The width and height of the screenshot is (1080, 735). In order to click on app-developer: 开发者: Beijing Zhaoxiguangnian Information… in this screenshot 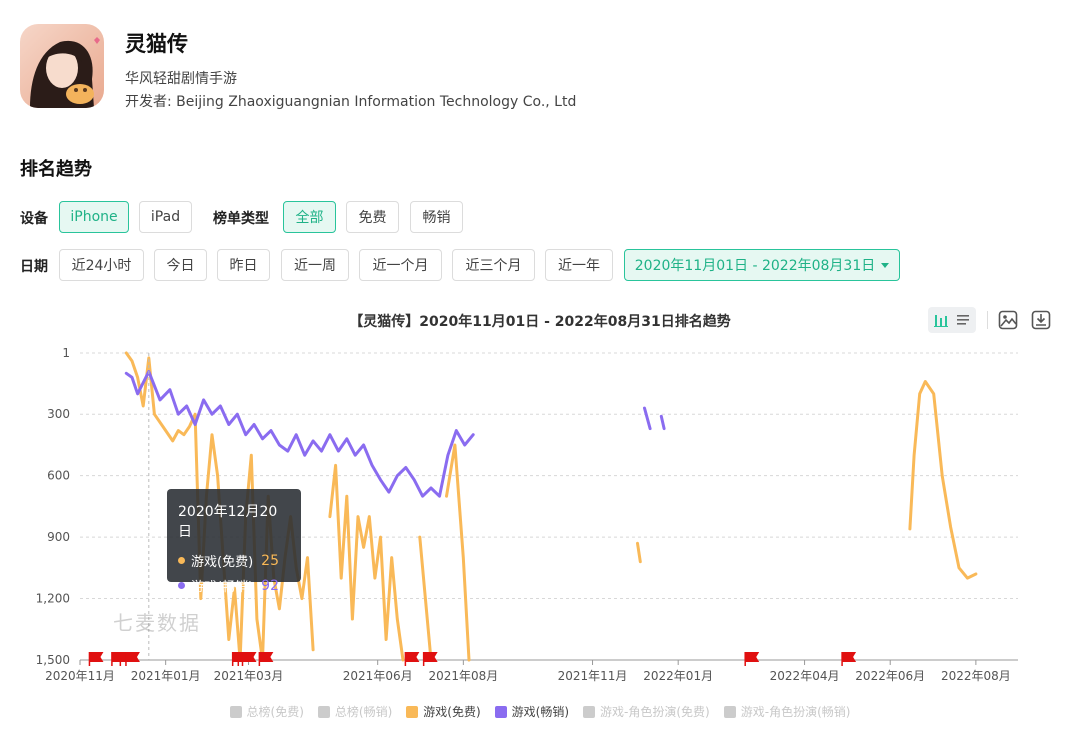, I will do `click(351, 102)`.